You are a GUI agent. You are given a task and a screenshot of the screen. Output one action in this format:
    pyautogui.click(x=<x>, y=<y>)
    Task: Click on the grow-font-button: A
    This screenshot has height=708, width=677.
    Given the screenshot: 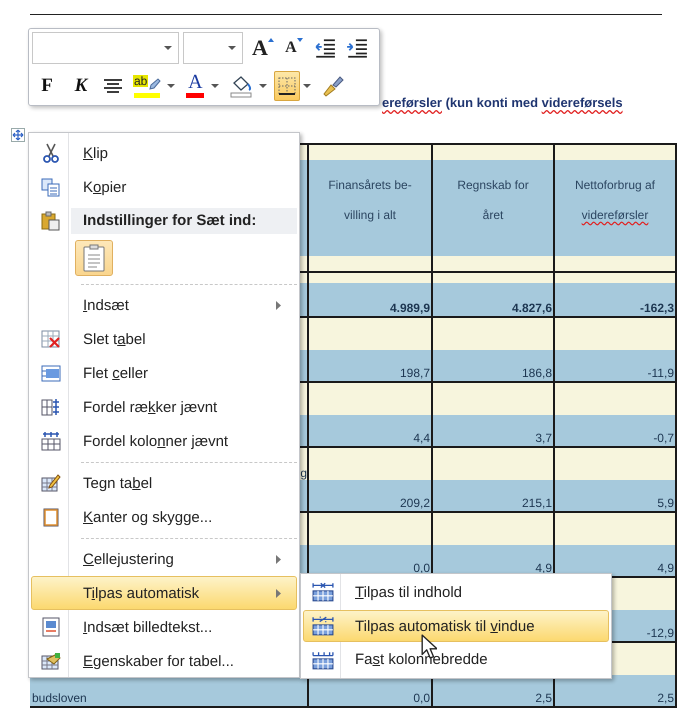 What is the action you would take?
    pyautogui.click(x=263, y=48)
    